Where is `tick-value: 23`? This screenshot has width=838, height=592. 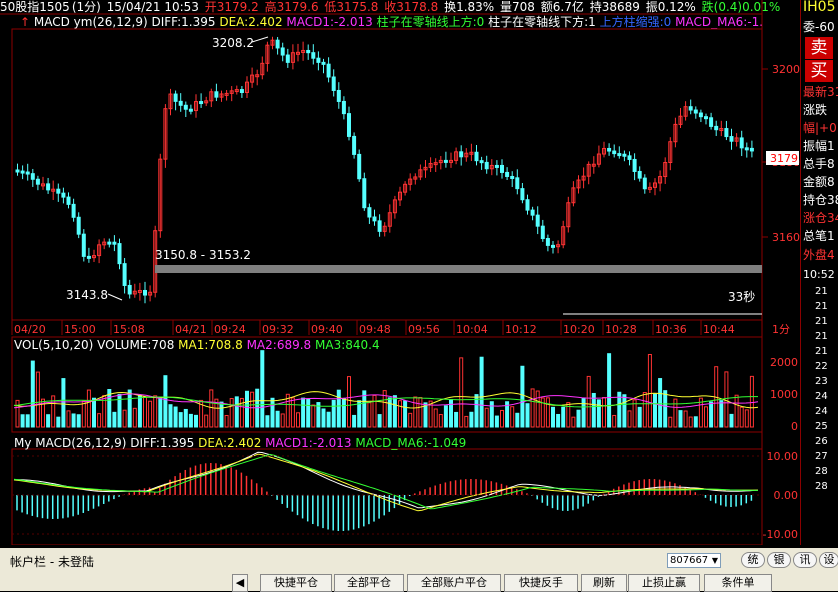 tick-value: 23 is located at coordinates (821, 381).